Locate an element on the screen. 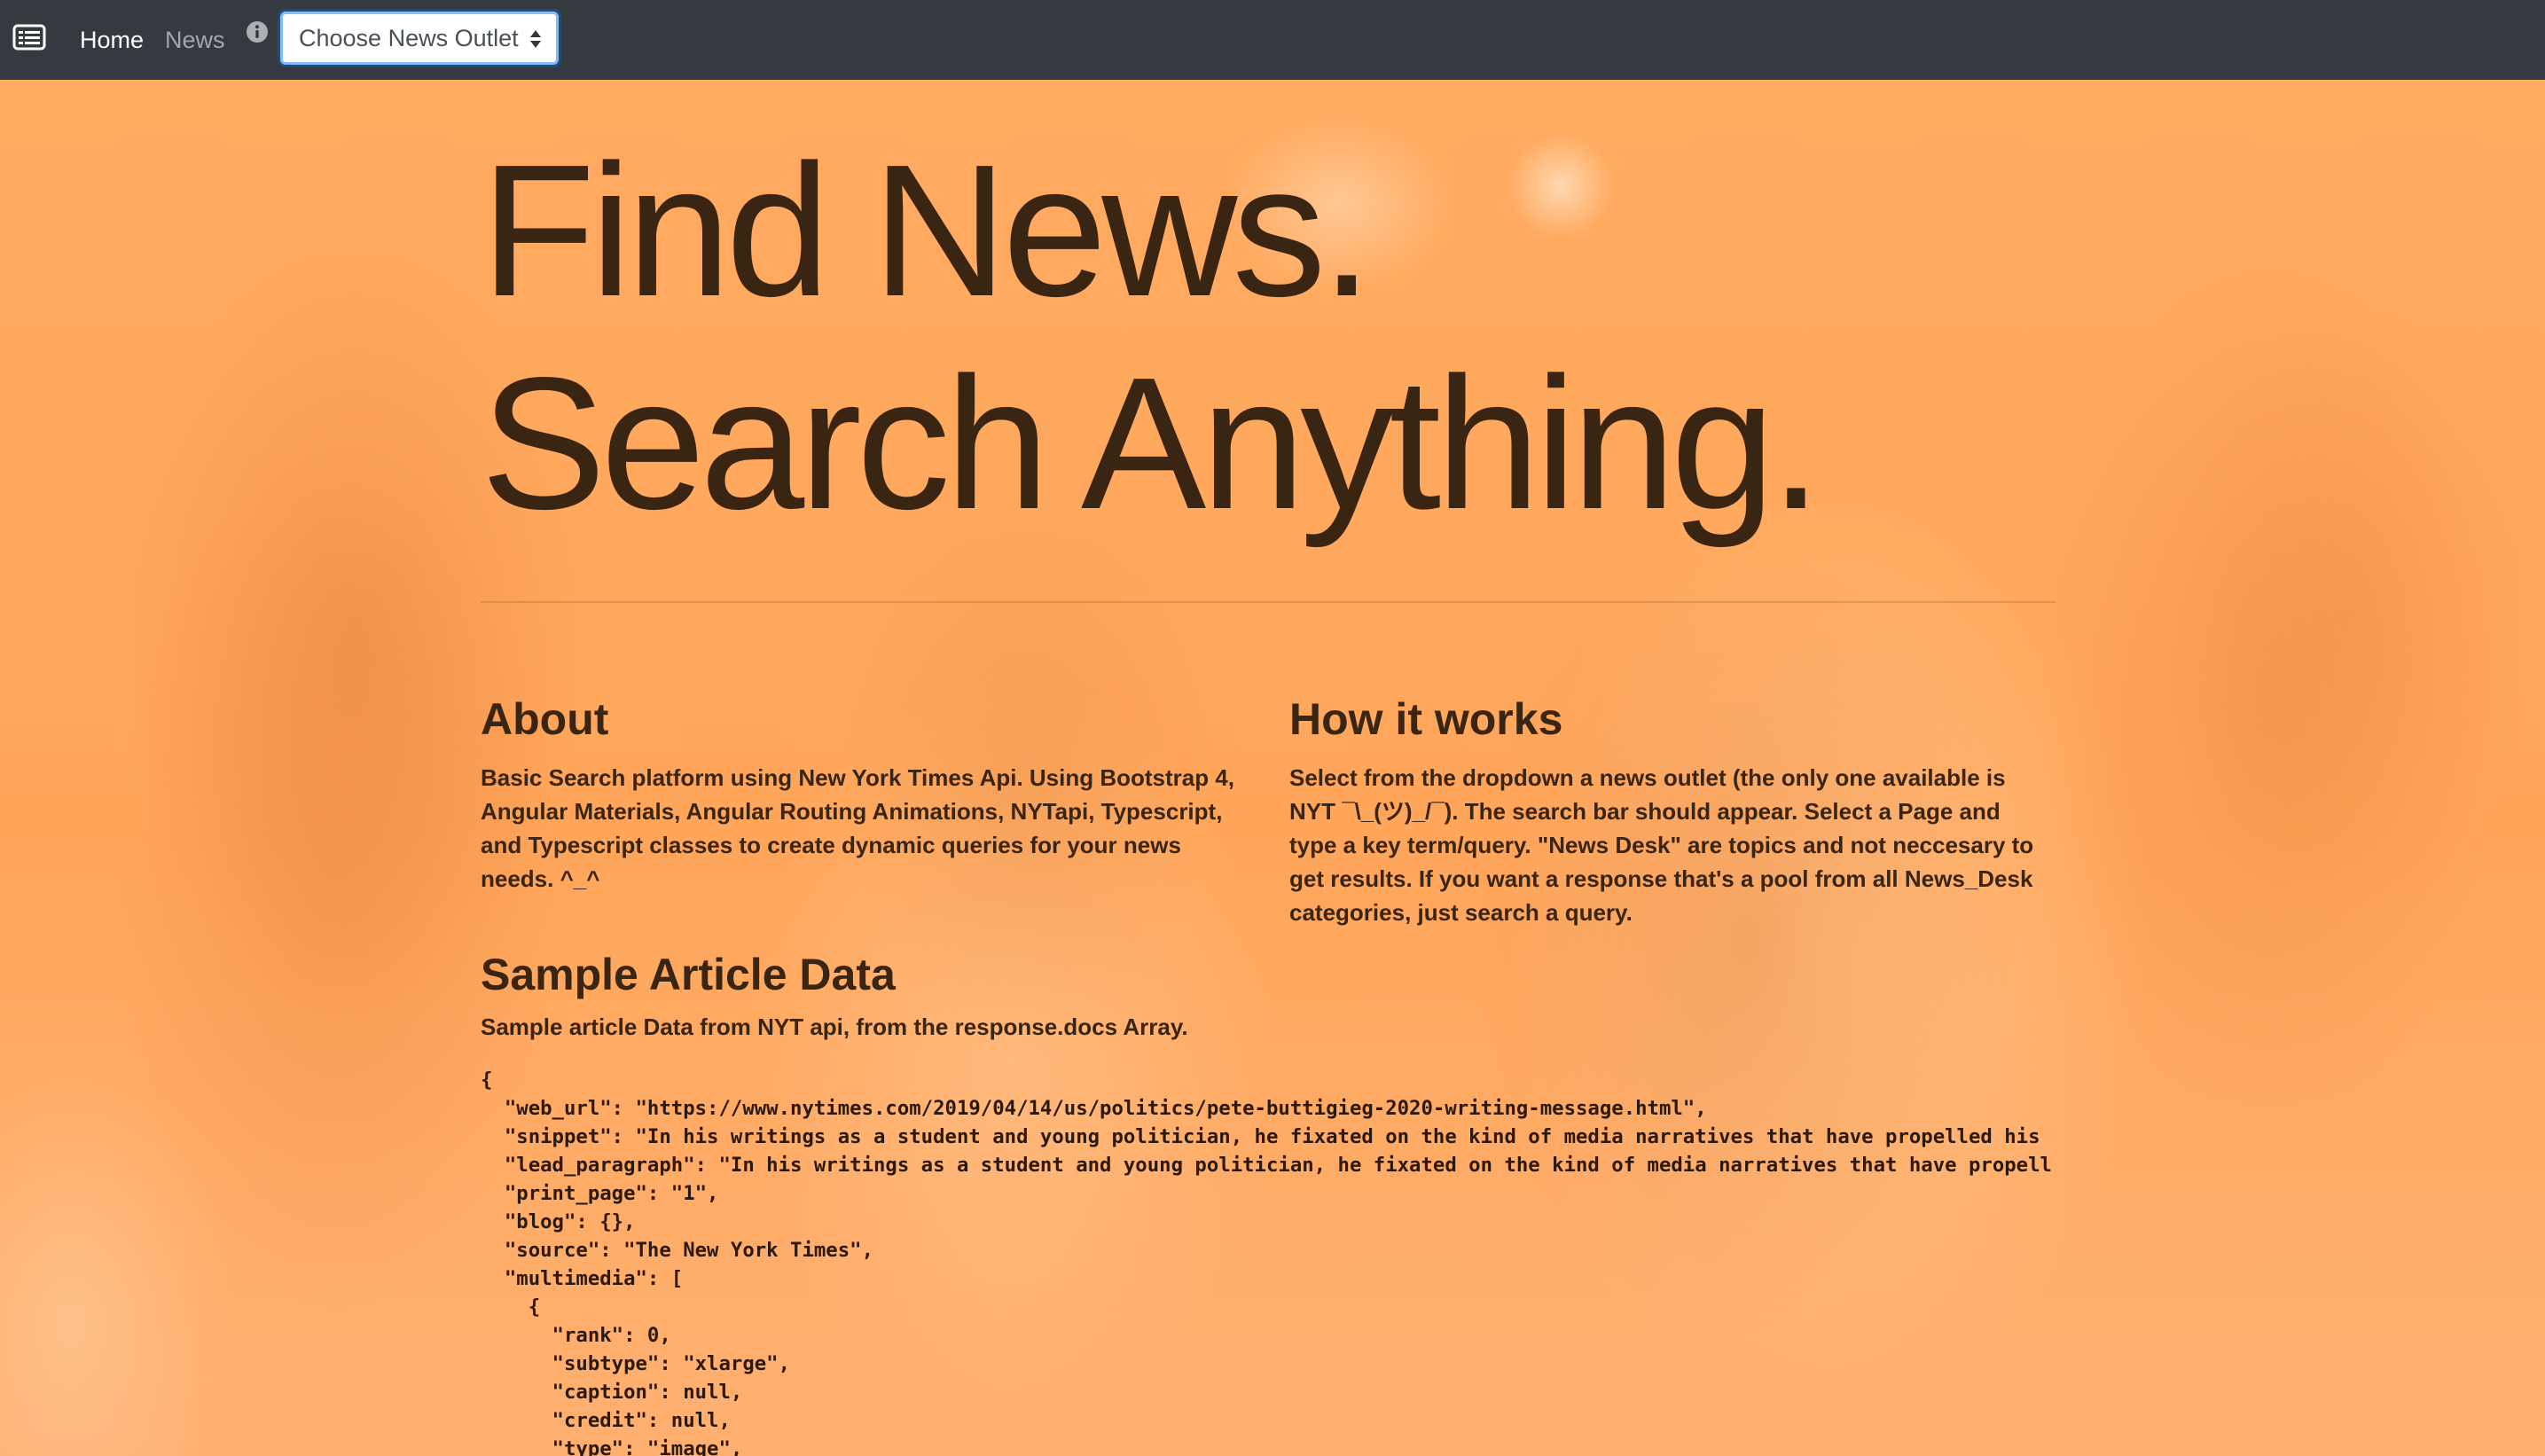 This screenshot has width=2545, height=1456. hero-line-2: Search Anything. is located at coordinates (1151, 443).